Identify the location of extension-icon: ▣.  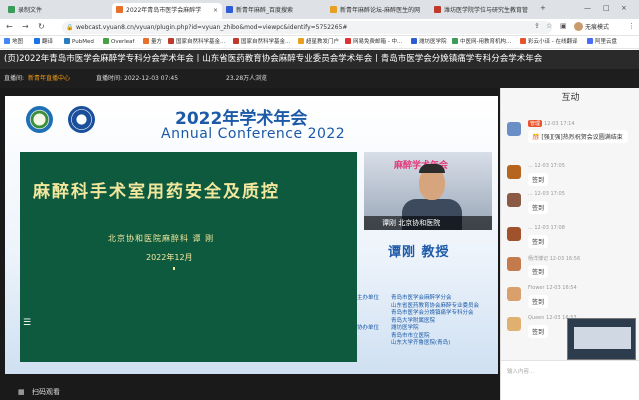
(563, 26).